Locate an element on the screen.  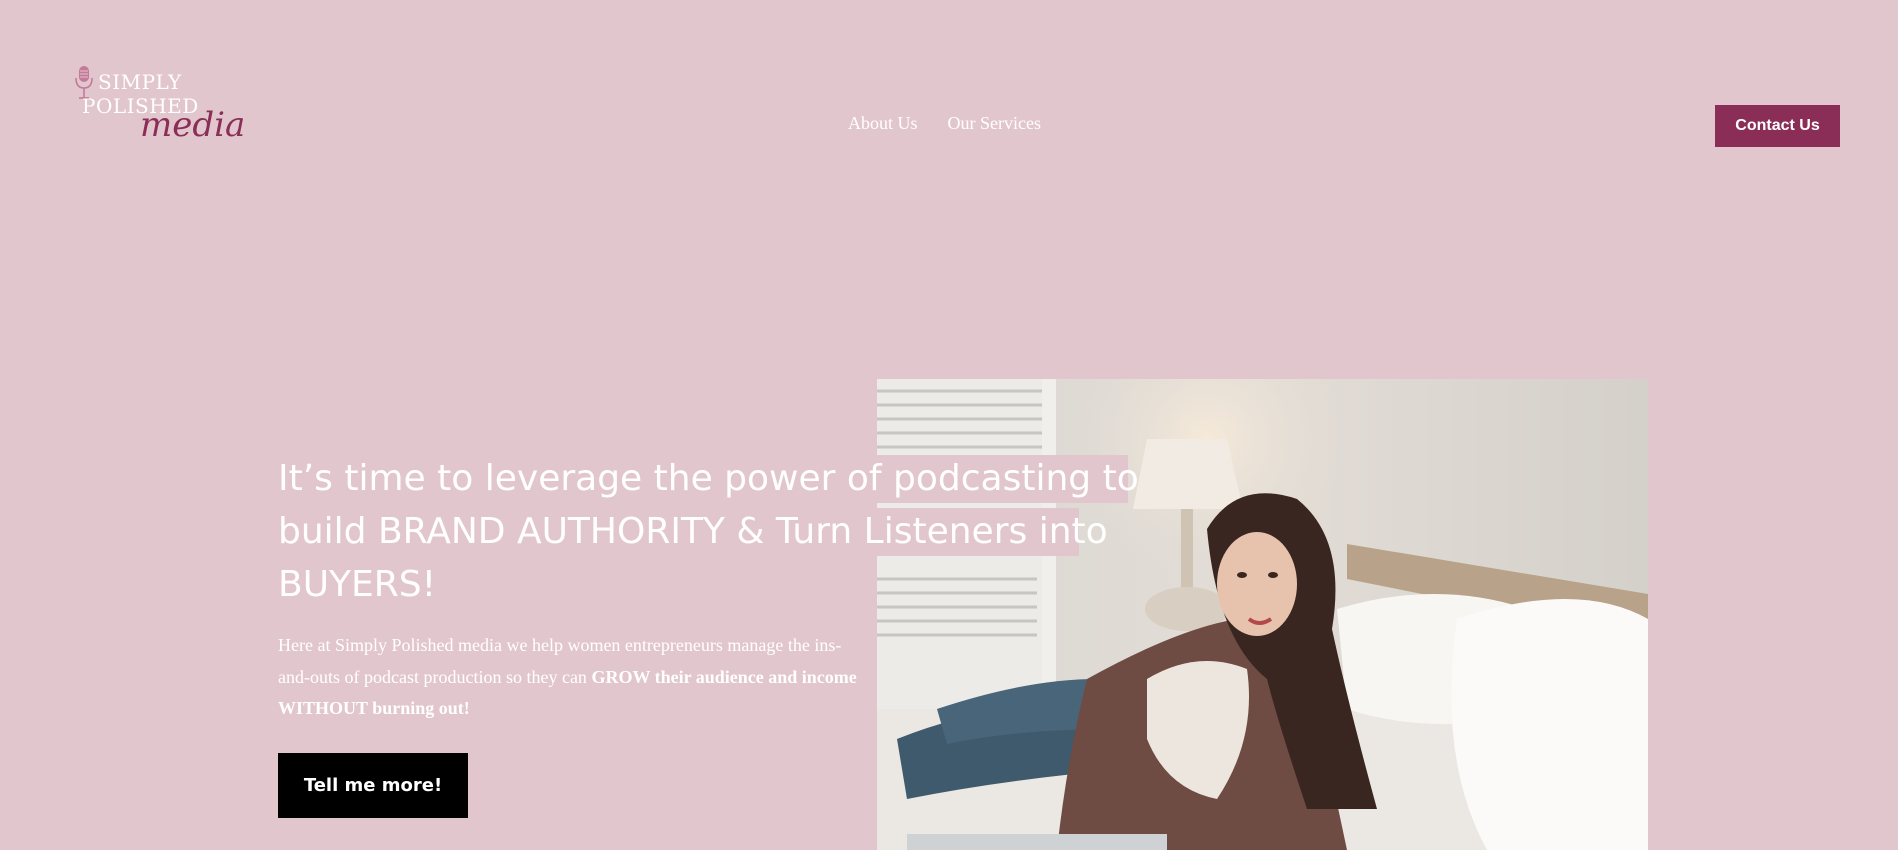
main-navigation: About Us Our Services is located at coordinates (944, 123).